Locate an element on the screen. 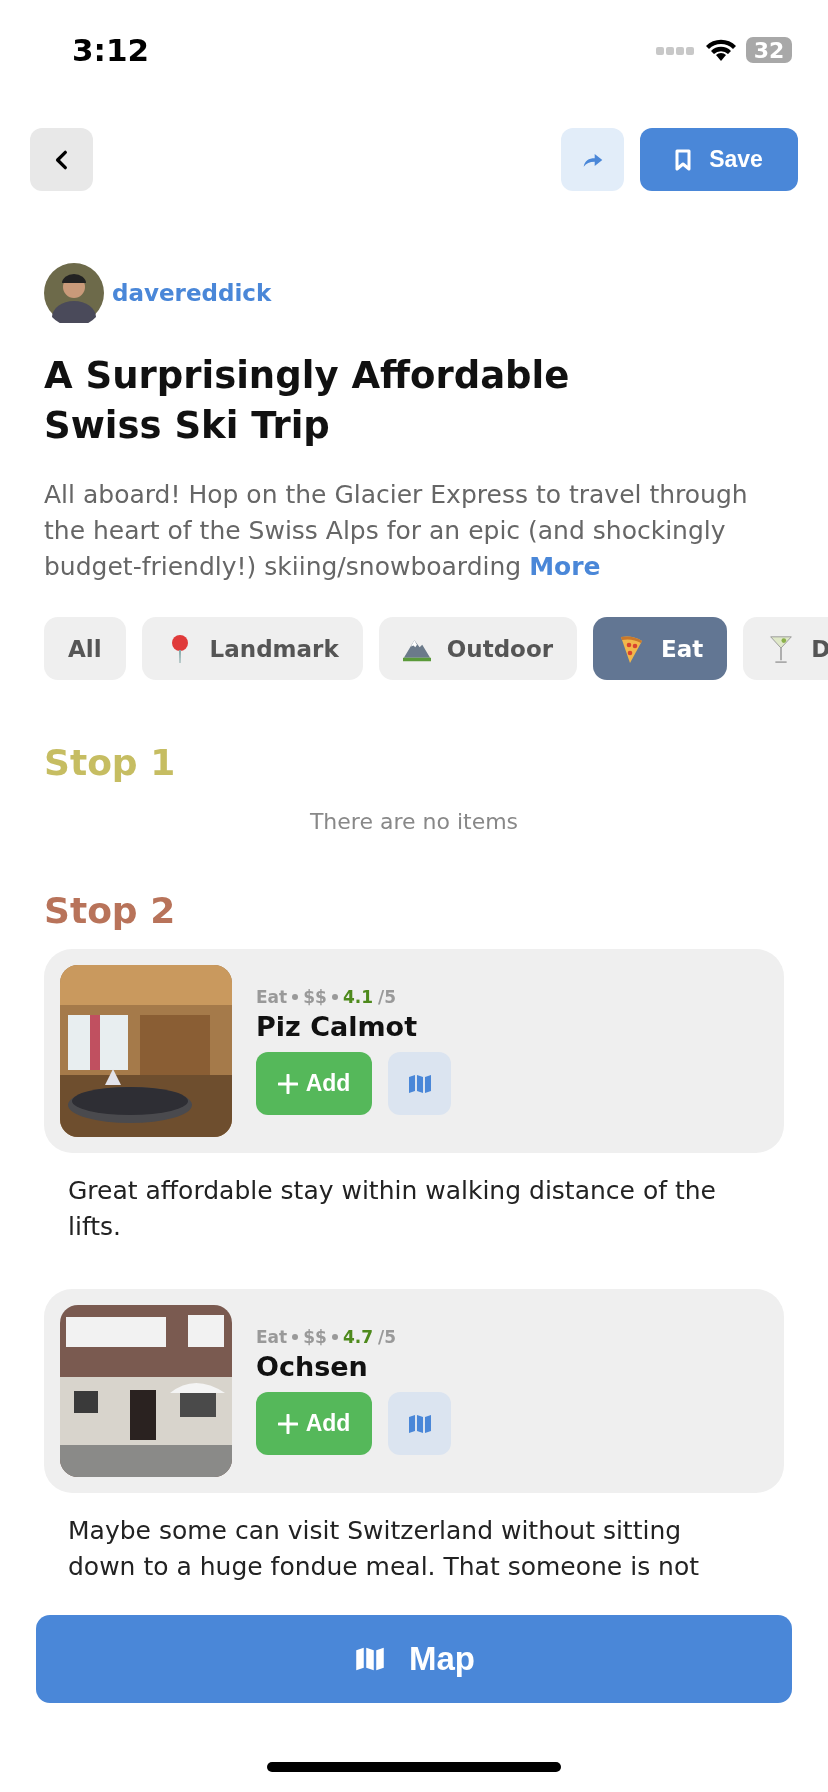 This screenshot has height=1792, width=828. place-name: Ochsen is located at coordinates (312, 1366).